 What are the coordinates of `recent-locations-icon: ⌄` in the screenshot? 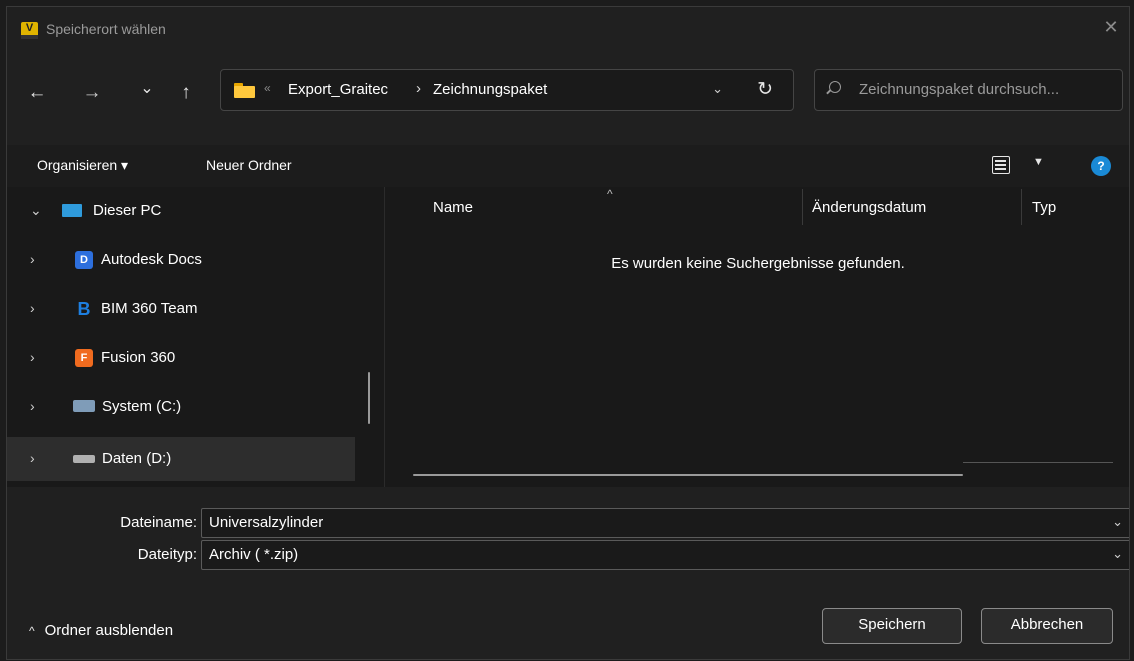 It's located at (147, 89).